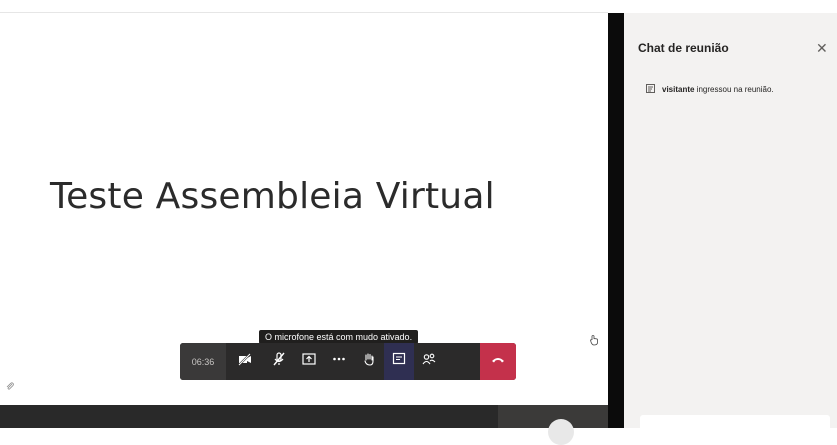 This screenshot has height=445, width=837. I want to click on mic-button, so click(279, 361).